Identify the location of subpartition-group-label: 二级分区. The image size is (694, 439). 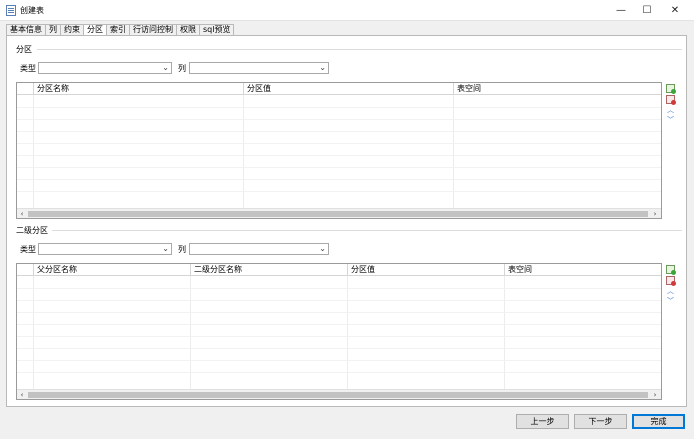
(32, 230).